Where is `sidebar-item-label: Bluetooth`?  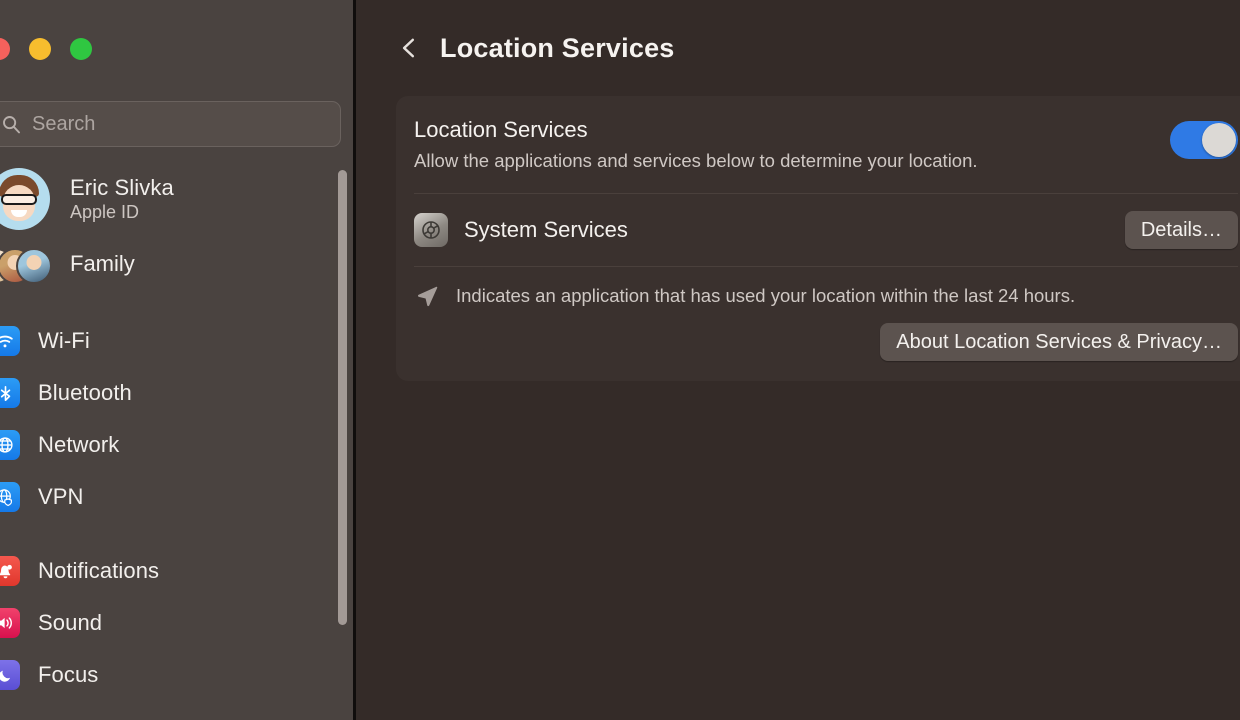
sidebar-item-label: Bluetooth is located at coordinates (85, 392).